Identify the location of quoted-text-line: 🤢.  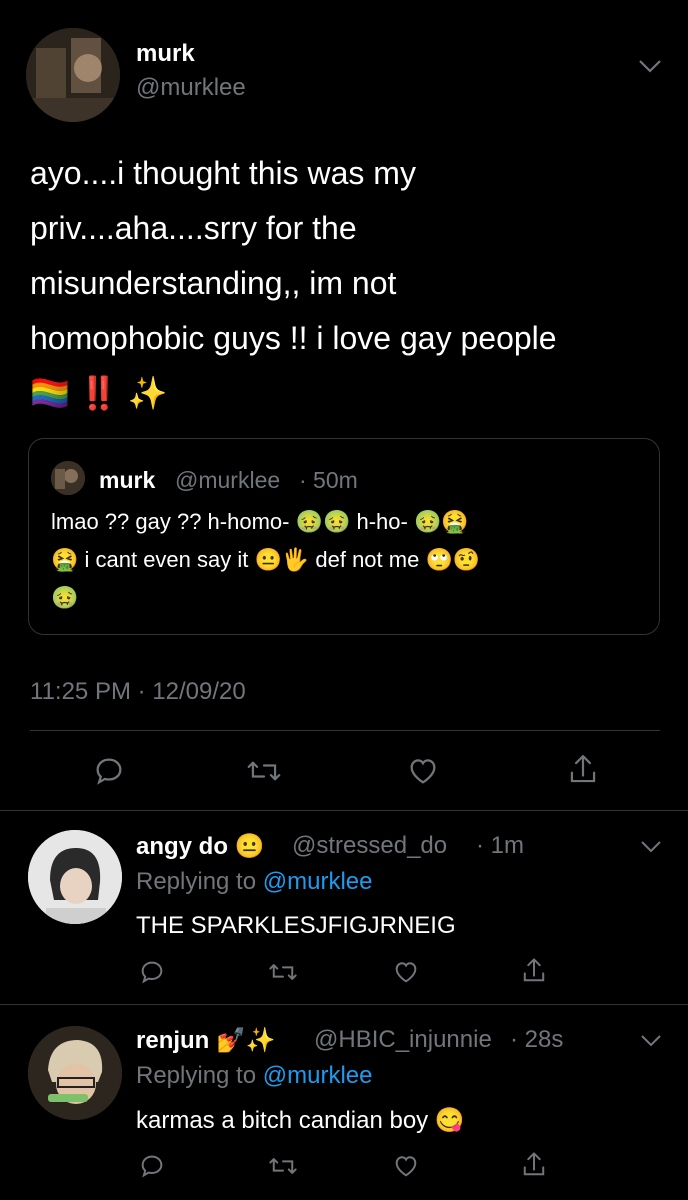
(65, 597).